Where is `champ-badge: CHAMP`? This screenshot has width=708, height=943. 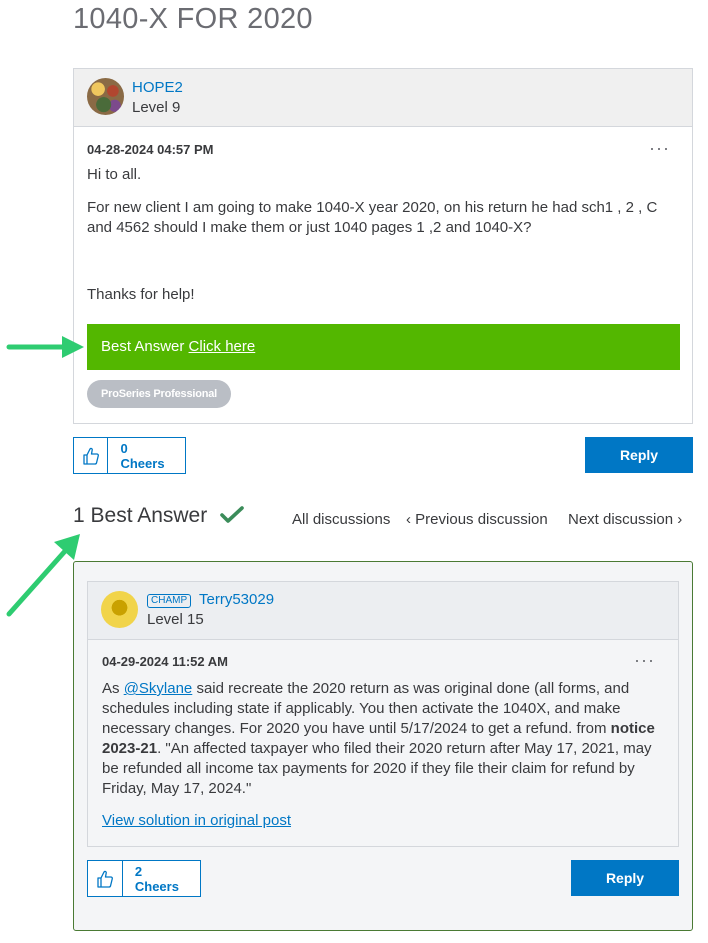 champ-badge: CHAMP is located at coordinates (169, 601).